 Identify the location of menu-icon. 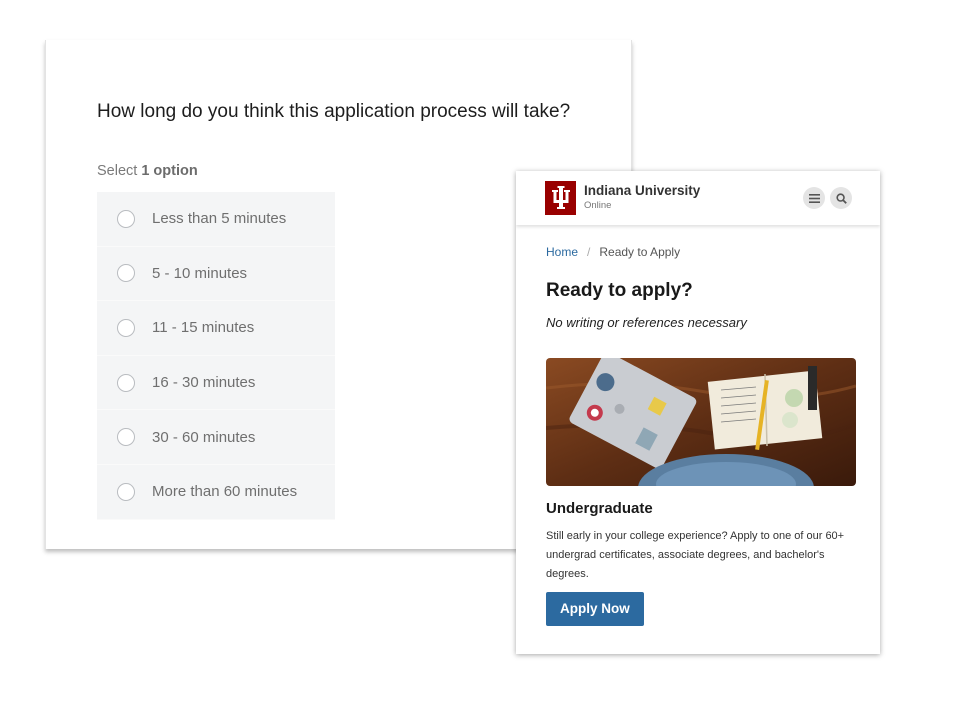
(814, 198).